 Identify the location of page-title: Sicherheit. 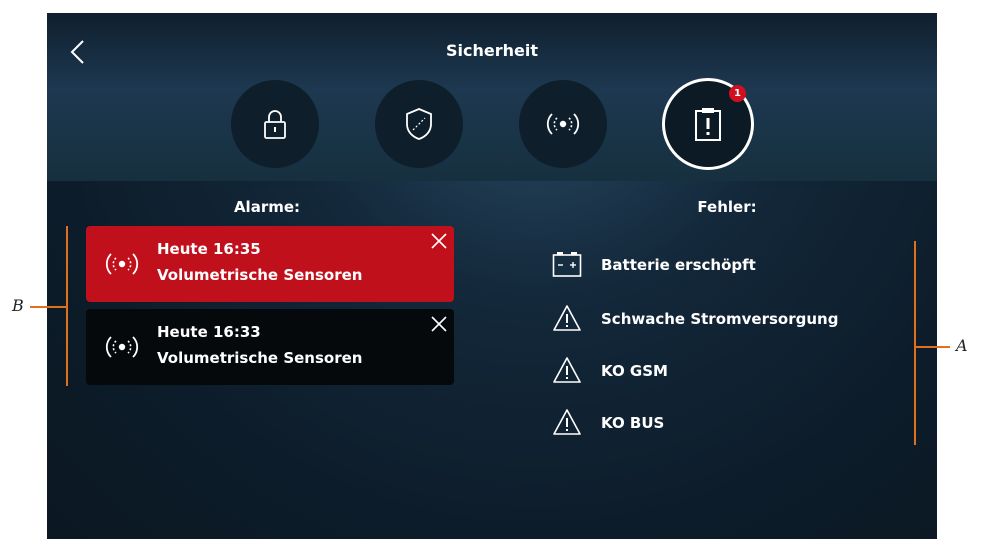
(492, 50).